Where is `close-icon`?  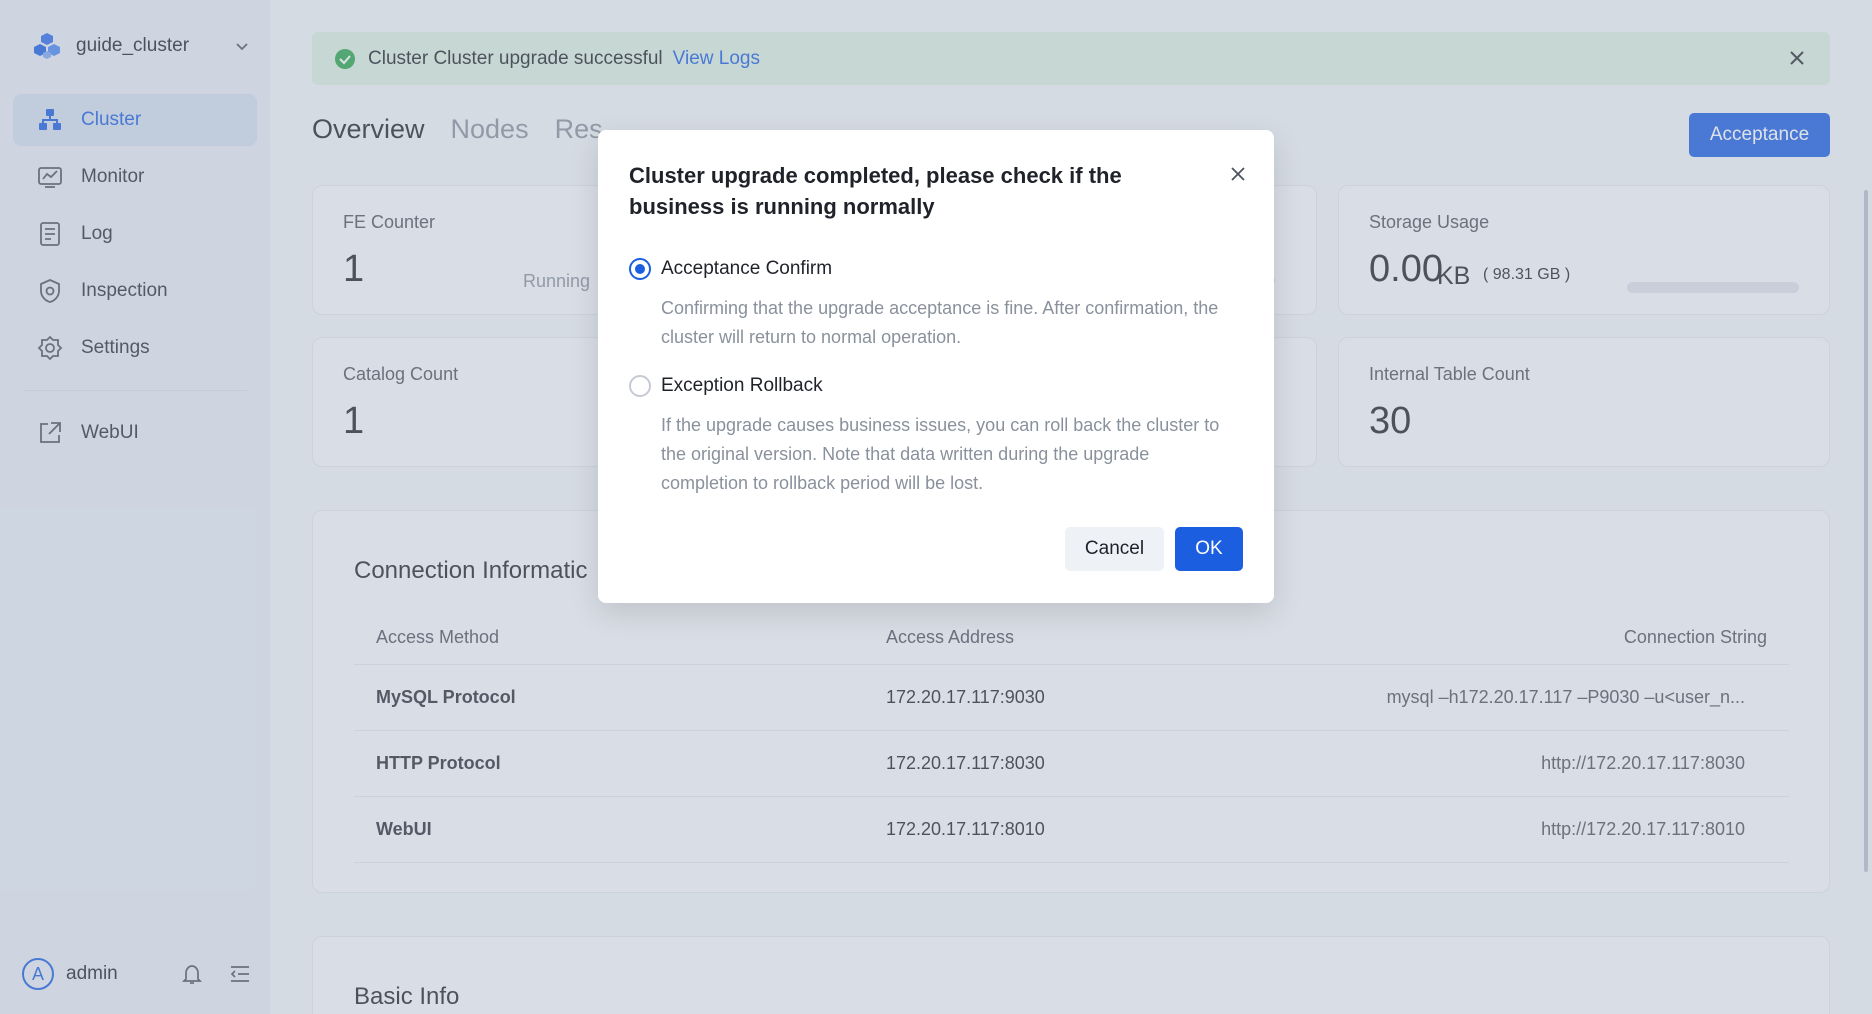 close-icon is located at coordinates (1238, 174).